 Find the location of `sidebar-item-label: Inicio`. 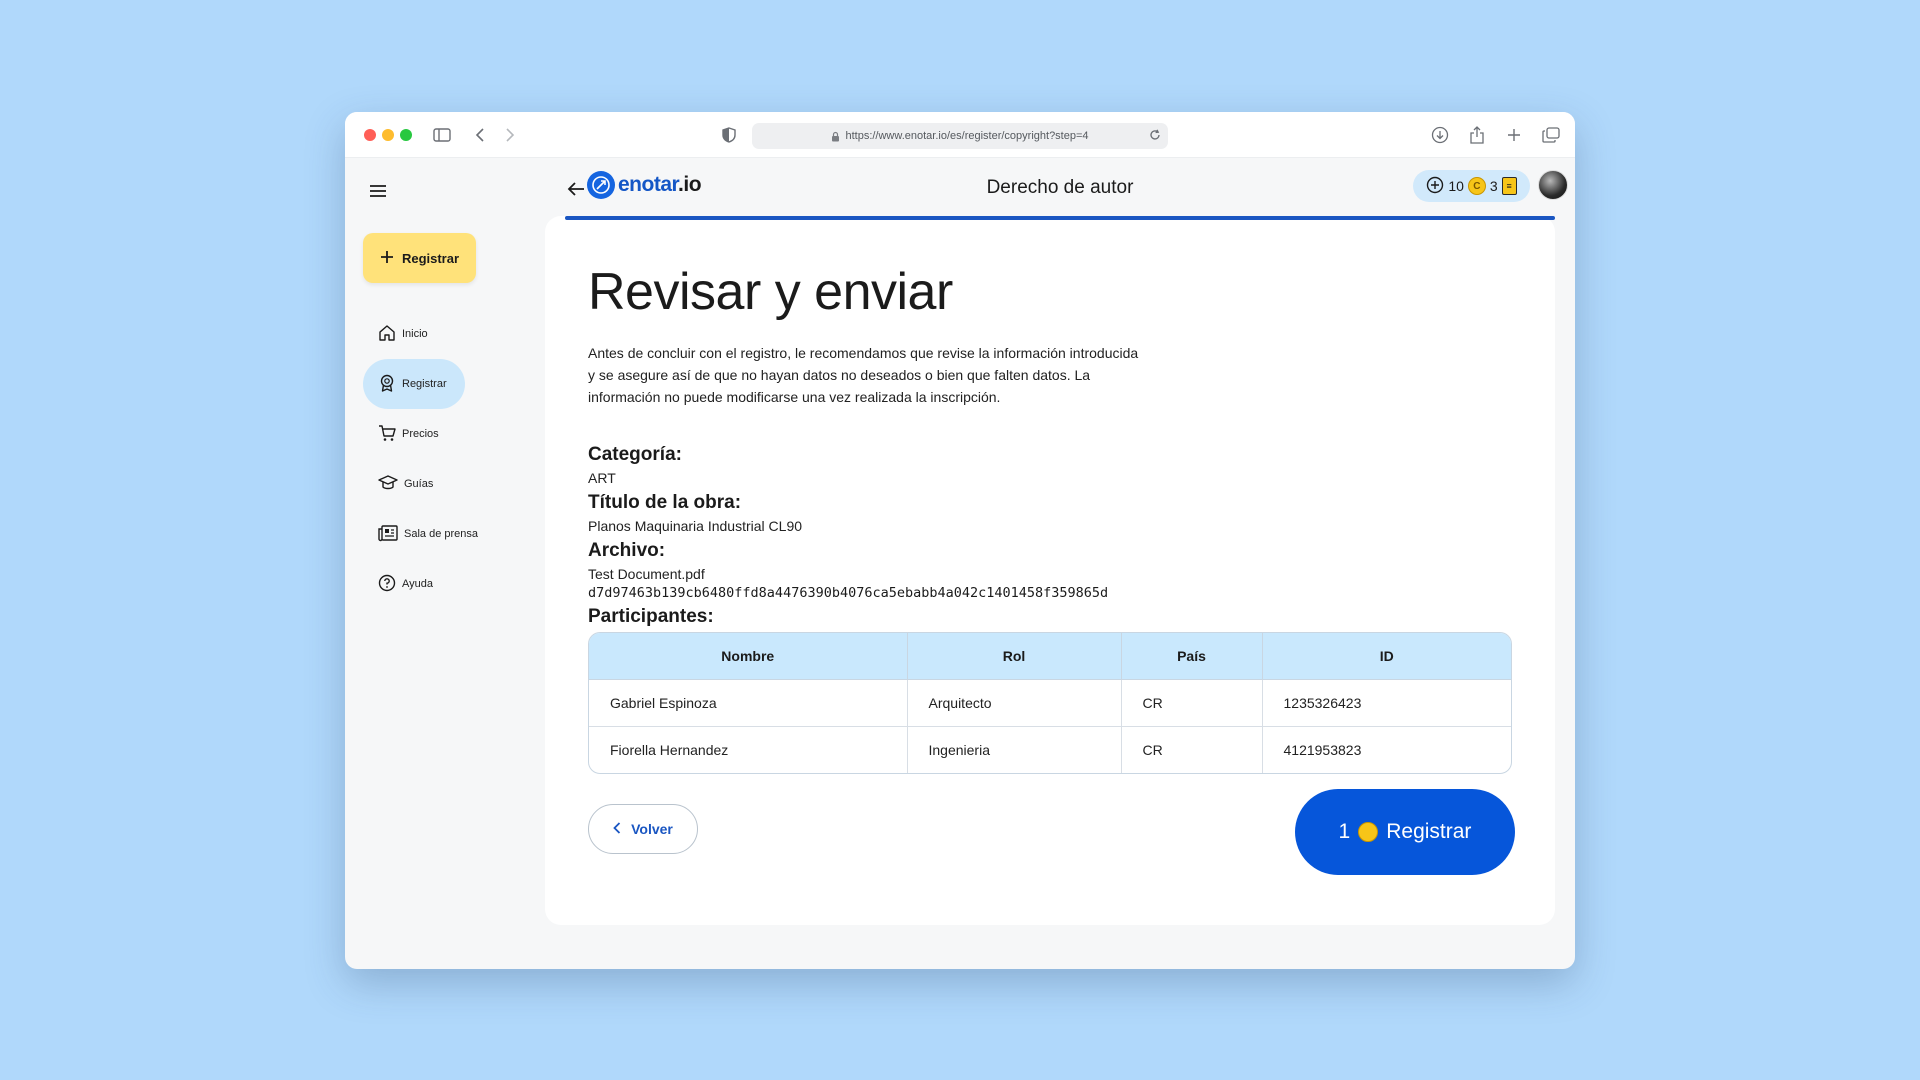

sidebar-item-label: Inicio is located at coordinates (415, 334).